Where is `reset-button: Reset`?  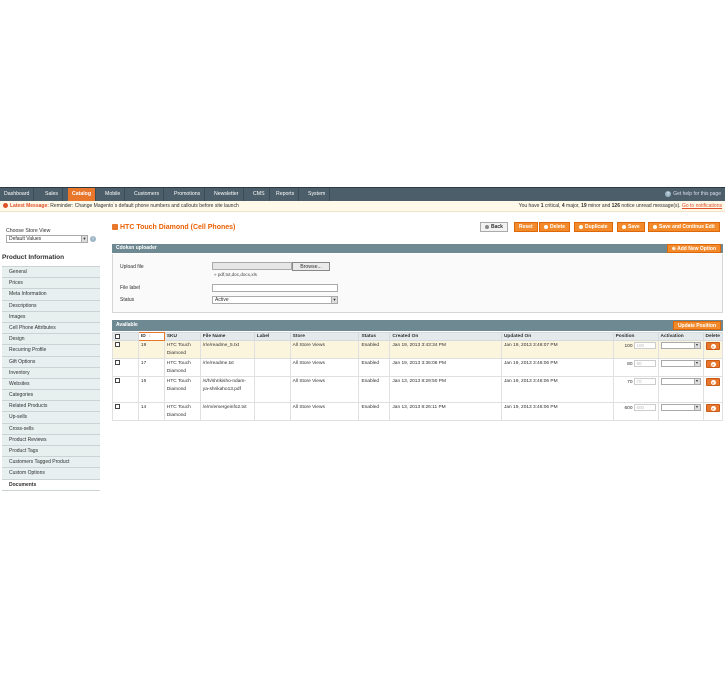
reset-button: Reset is located at coordinates (526, 227).